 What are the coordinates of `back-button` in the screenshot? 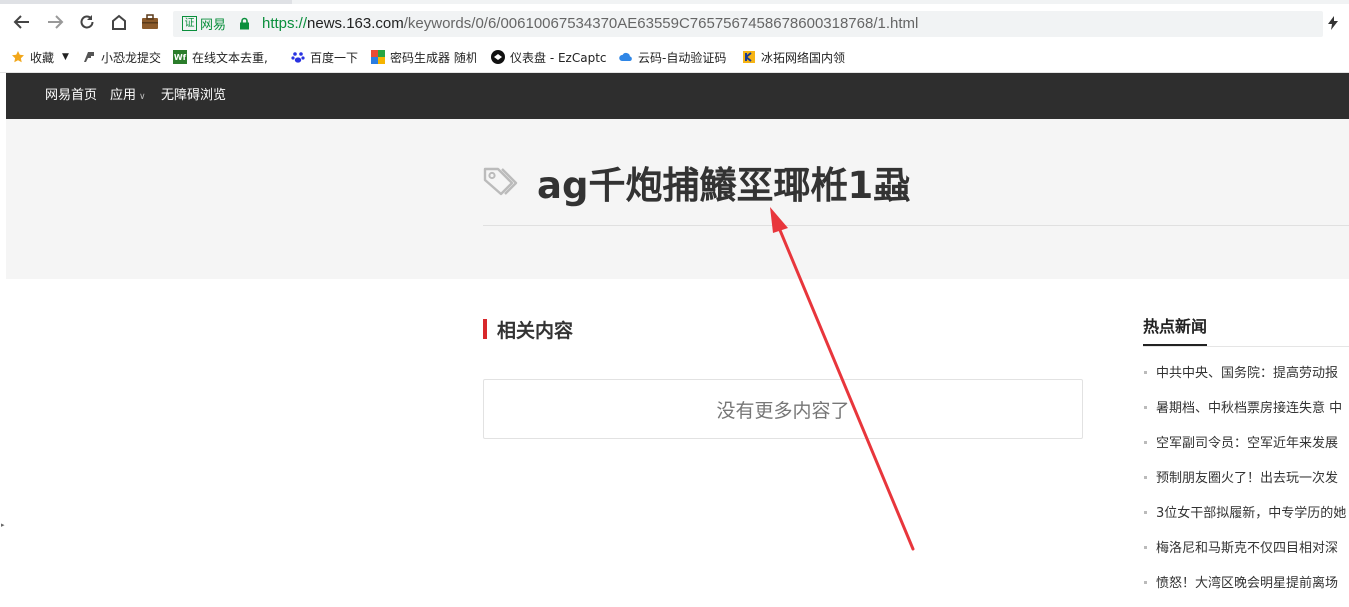 It's located at (22, 22).